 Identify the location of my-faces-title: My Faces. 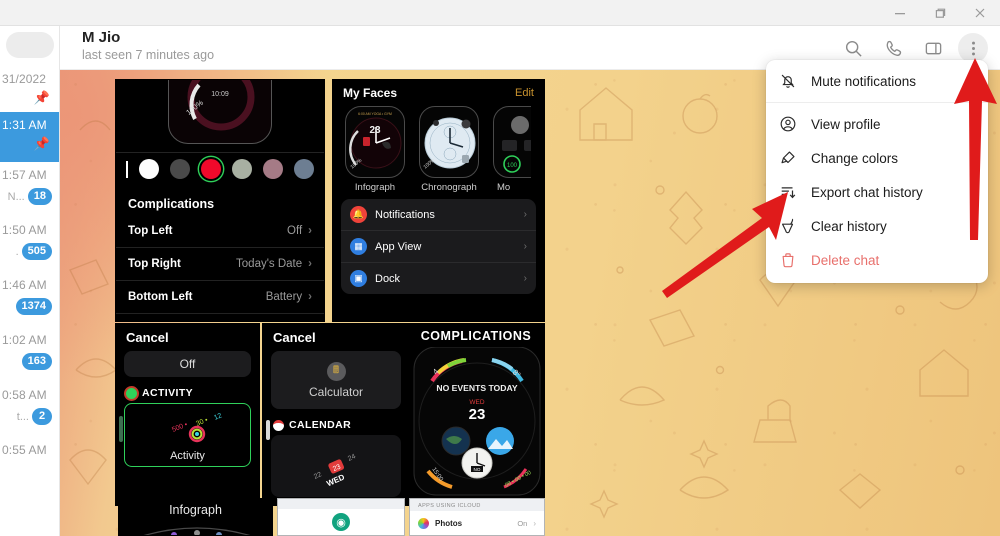
(370, 93).